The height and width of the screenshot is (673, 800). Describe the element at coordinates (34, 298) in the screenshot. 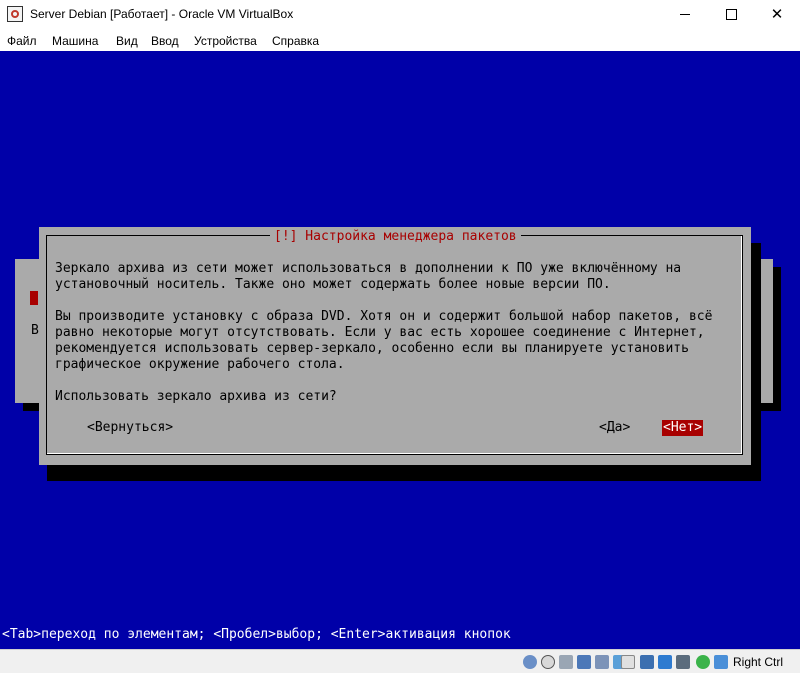

I see `background-selection-marker` at that location.